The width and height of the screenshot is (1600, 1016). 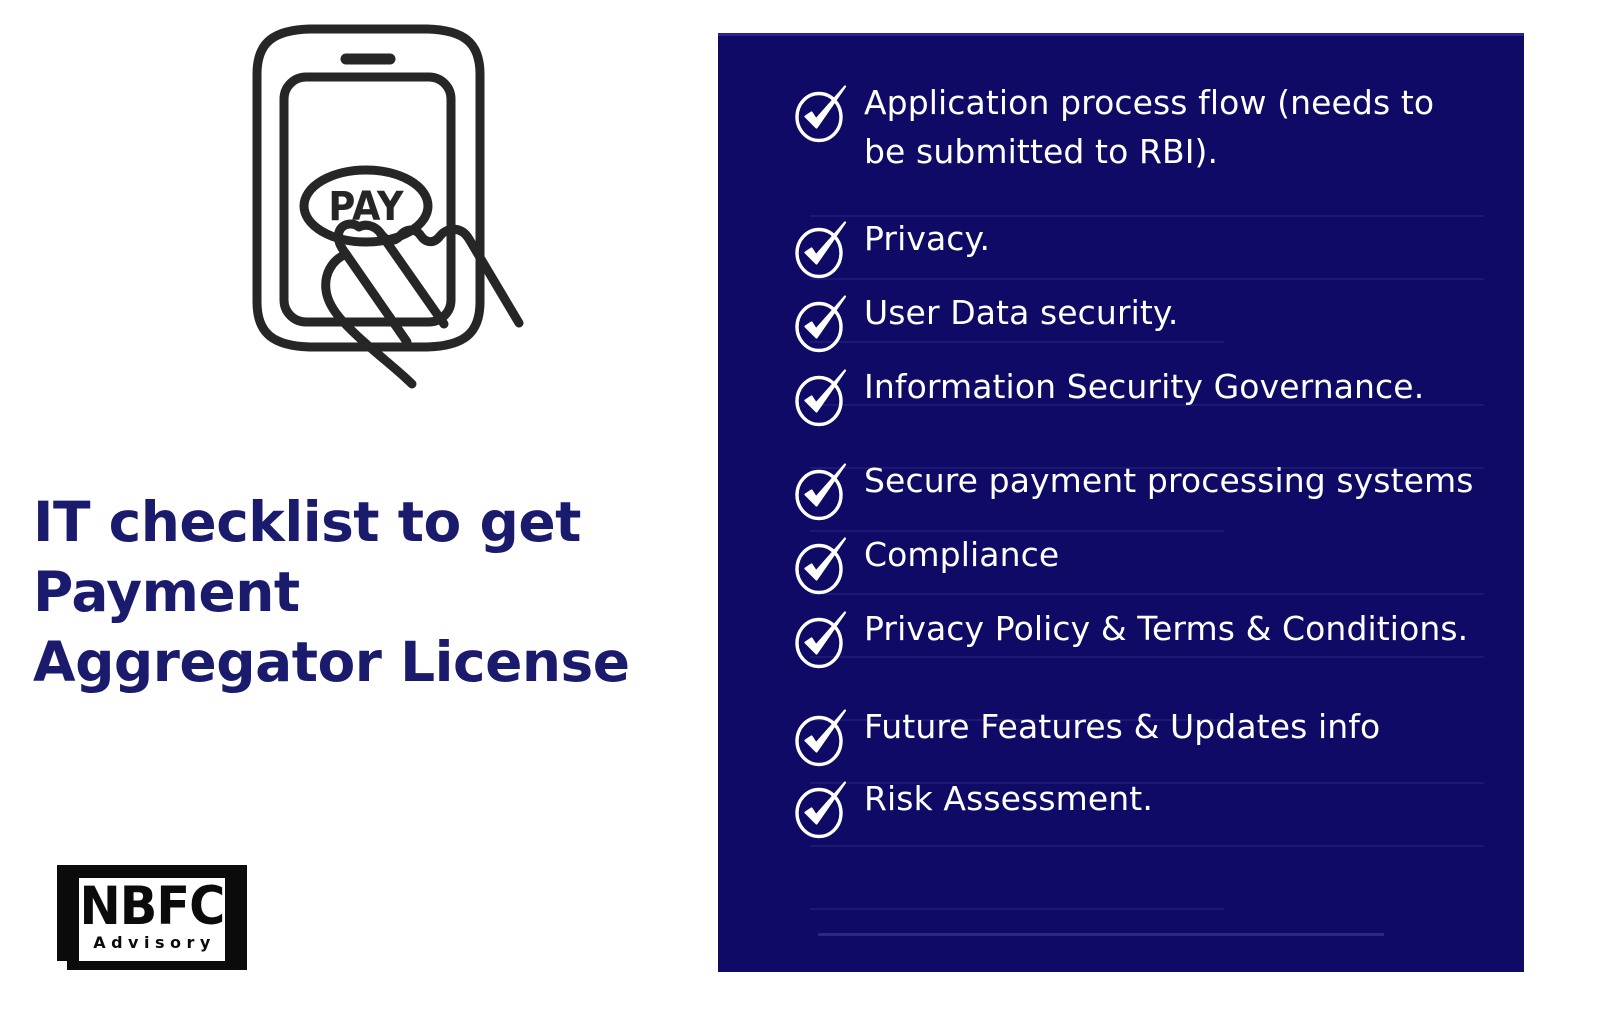 I want to click on checklist-item-label: Privacy Policy & Terms & Conditions., so click(x=1166, y=628).